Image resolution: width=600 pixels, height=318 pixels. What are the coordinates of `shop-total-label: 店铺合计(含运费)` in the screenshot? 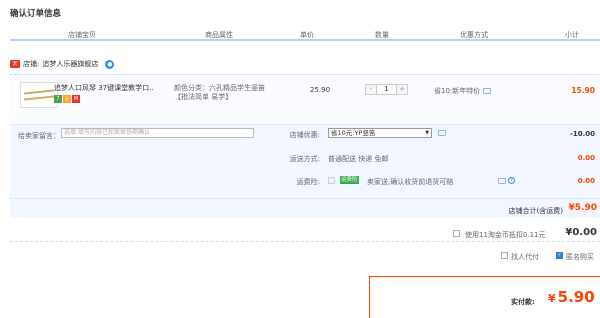 It's located at (535, 211).